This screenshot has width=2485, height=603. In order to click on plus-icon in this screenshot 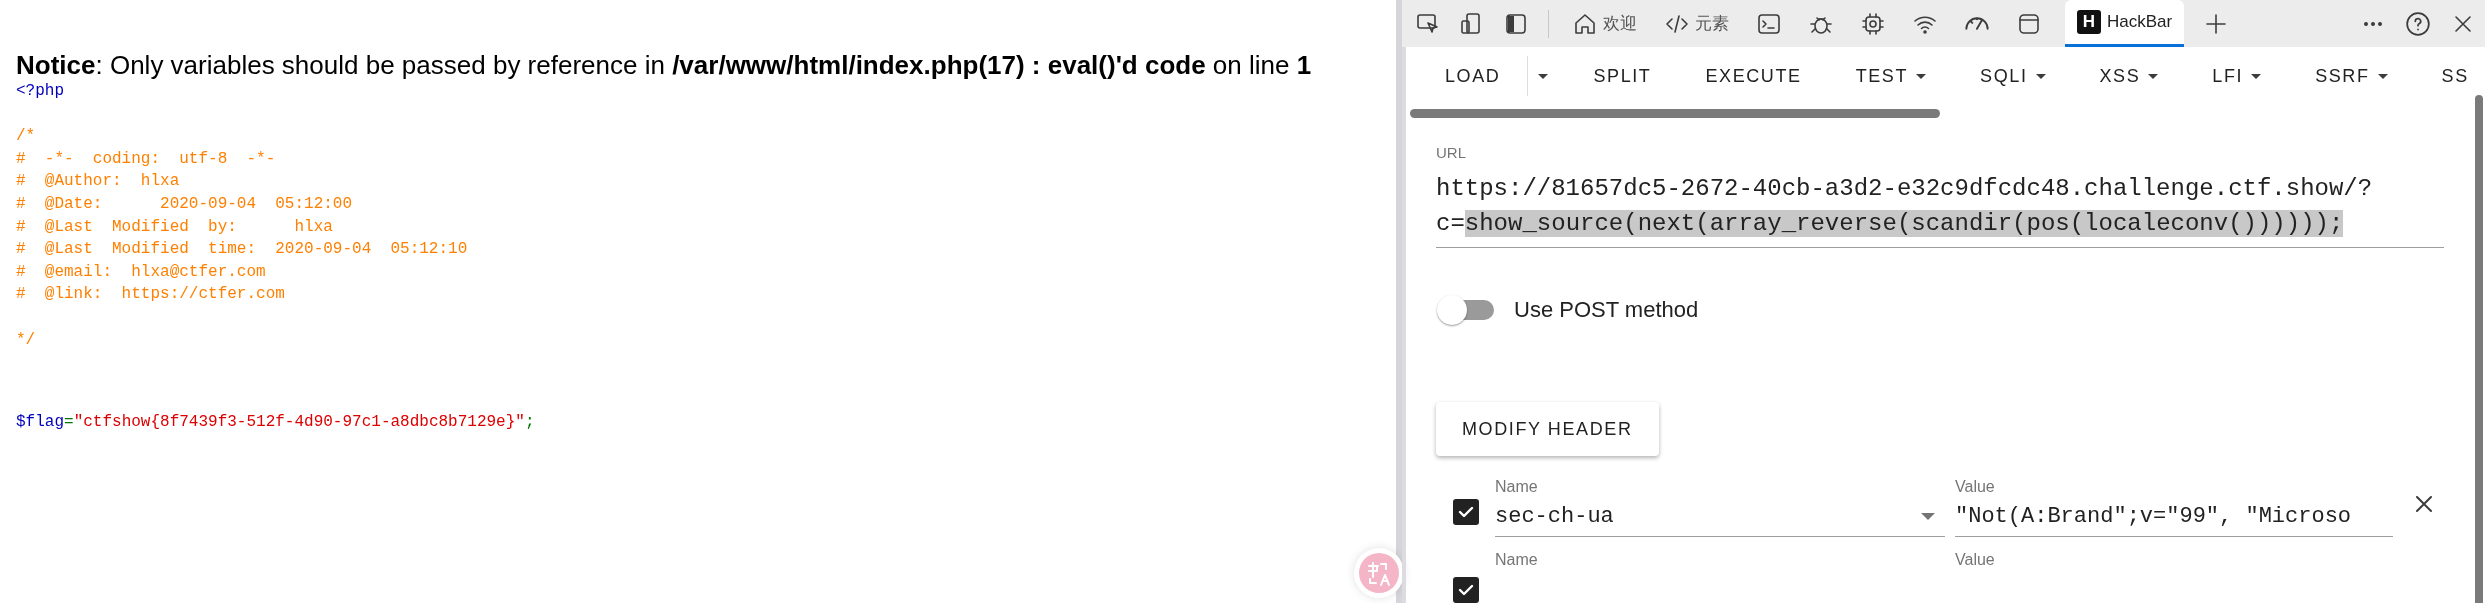, I will do `click(2216, 23)`.